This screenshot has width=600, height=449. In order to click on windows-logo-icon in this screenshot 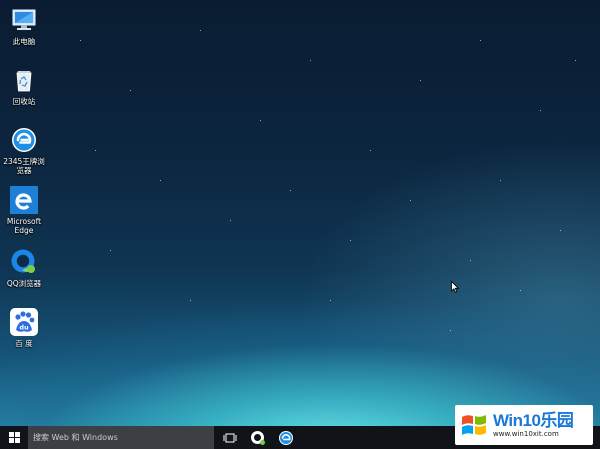, I will do `click(14, 437)`.